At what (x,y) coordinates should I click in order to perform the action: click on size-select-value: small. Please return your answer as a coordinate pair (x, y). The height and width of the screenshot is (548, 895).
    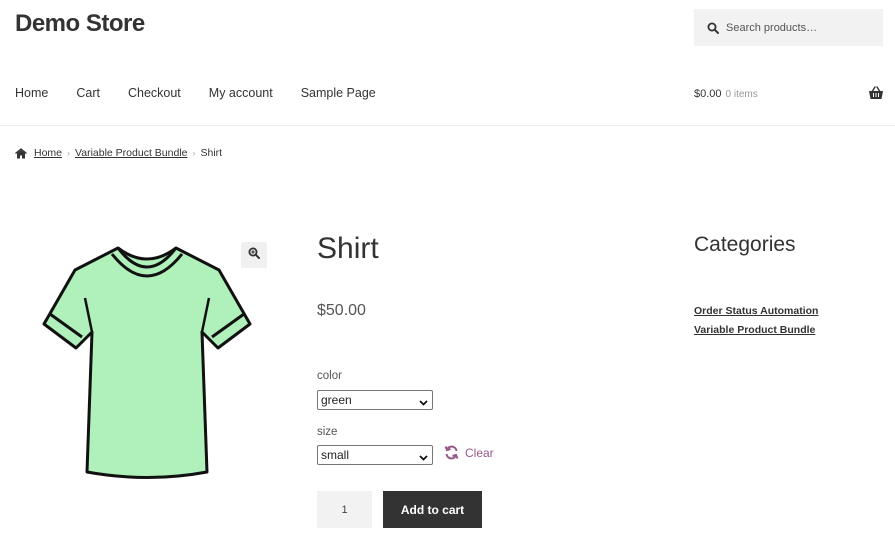
    Looking at the image, I should click on (335, 455).